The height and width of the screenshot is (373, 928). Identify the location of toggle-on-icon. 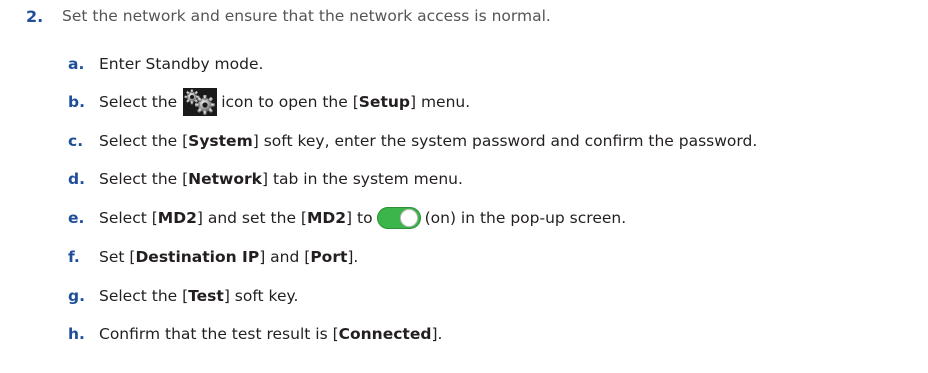
(398, 218).